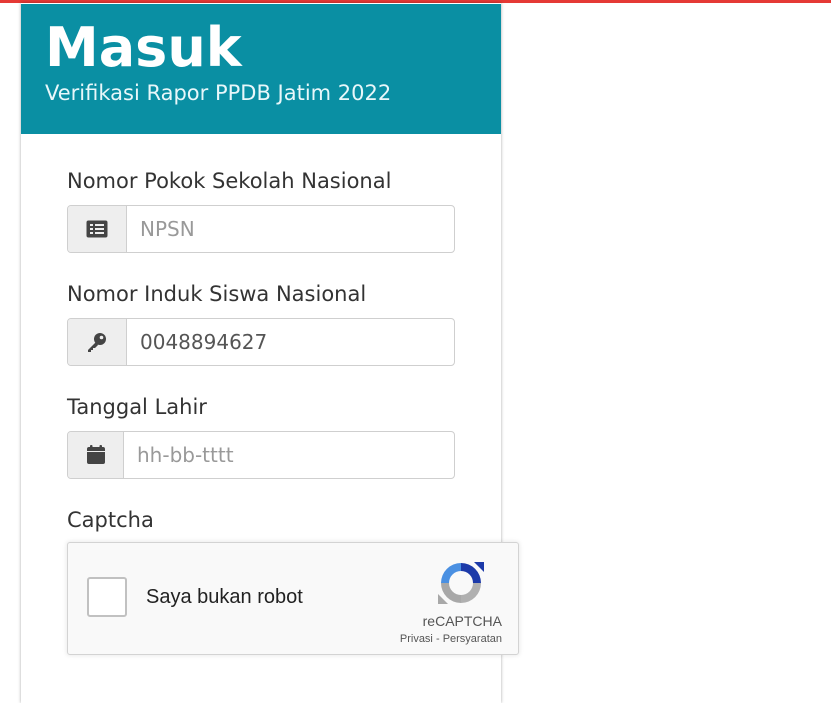  I want to click on recaptcha-links: Privasi - Persyaratan, so click(451, 639).